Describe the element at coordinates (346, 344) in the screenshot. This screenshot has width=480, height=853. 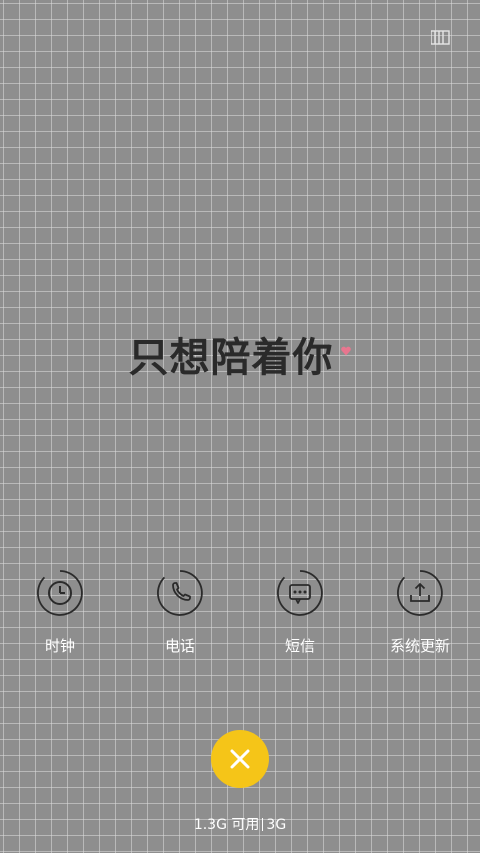
I see `heart-icon` at that location.